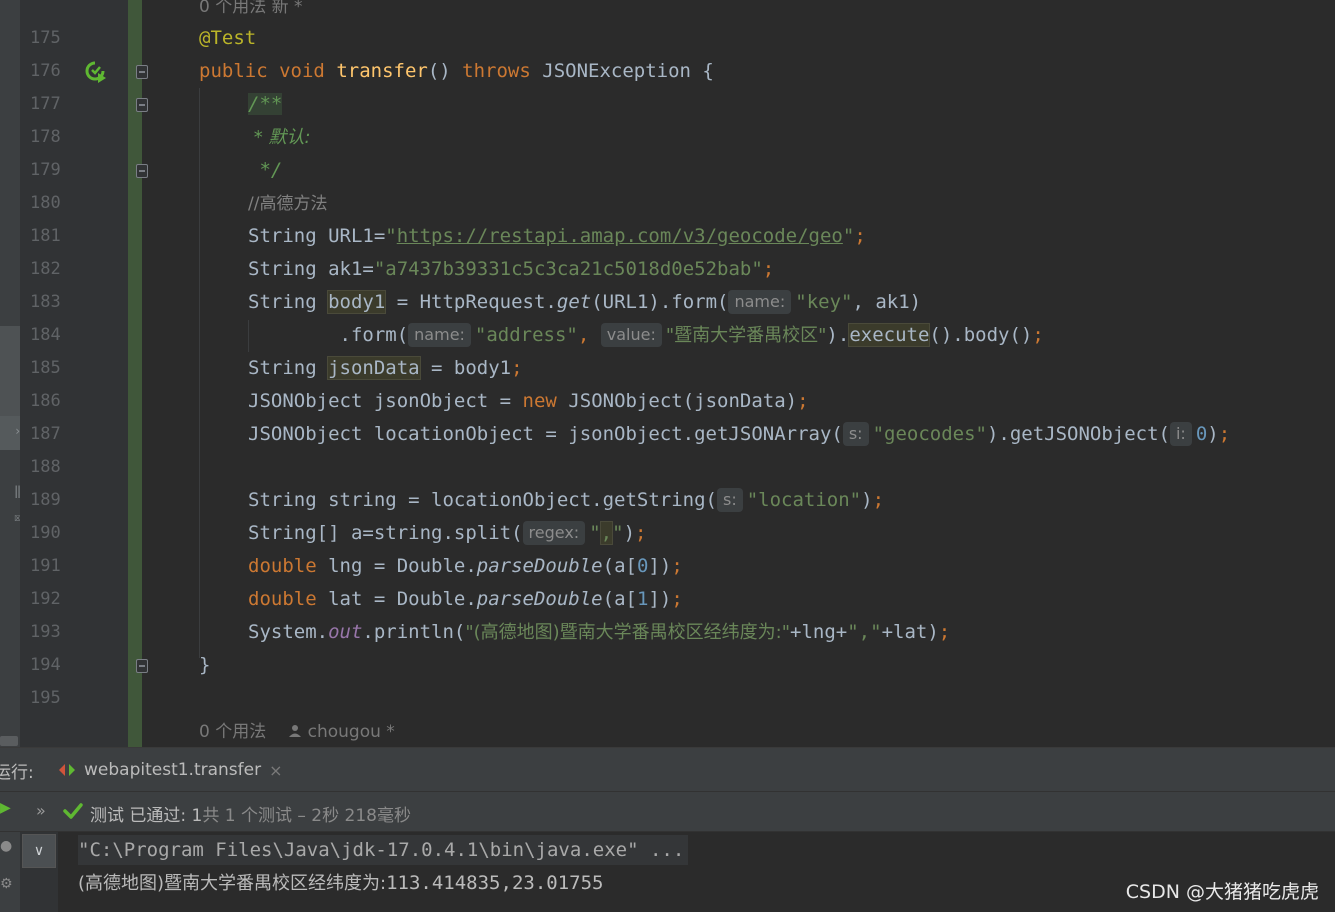 The image size is (1335, 912). I want to click on doc-comment: */, so click(265, 170).